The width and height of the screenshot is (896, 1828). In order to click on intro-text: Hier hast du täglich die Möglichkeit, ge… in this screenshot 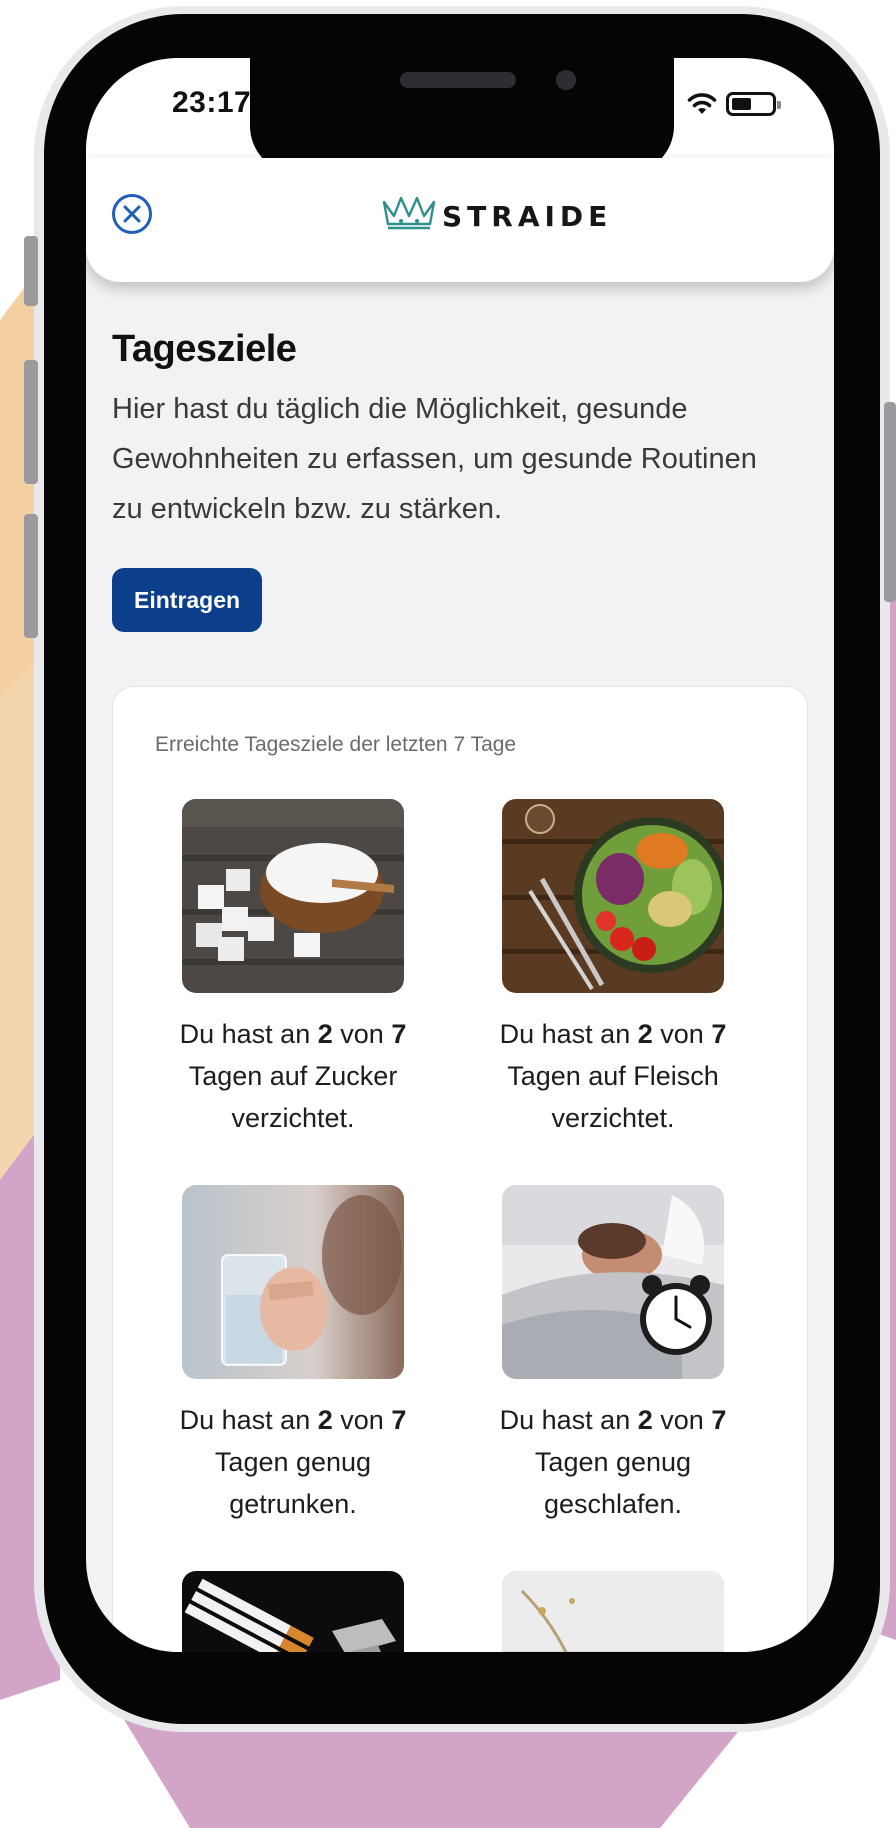, I will do `click(434, 459)`.